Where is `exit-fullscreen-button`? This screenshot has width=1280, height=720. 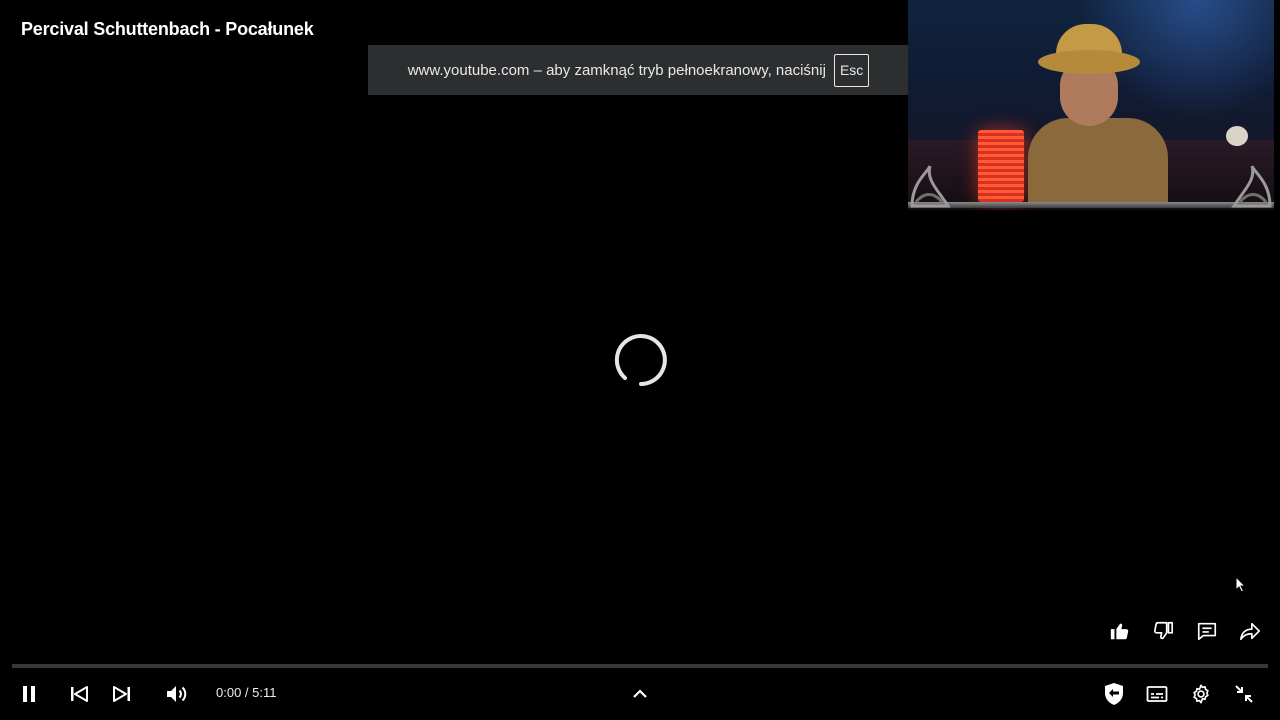
exit-fullscreen-button is located at coordinates (1244, 694).